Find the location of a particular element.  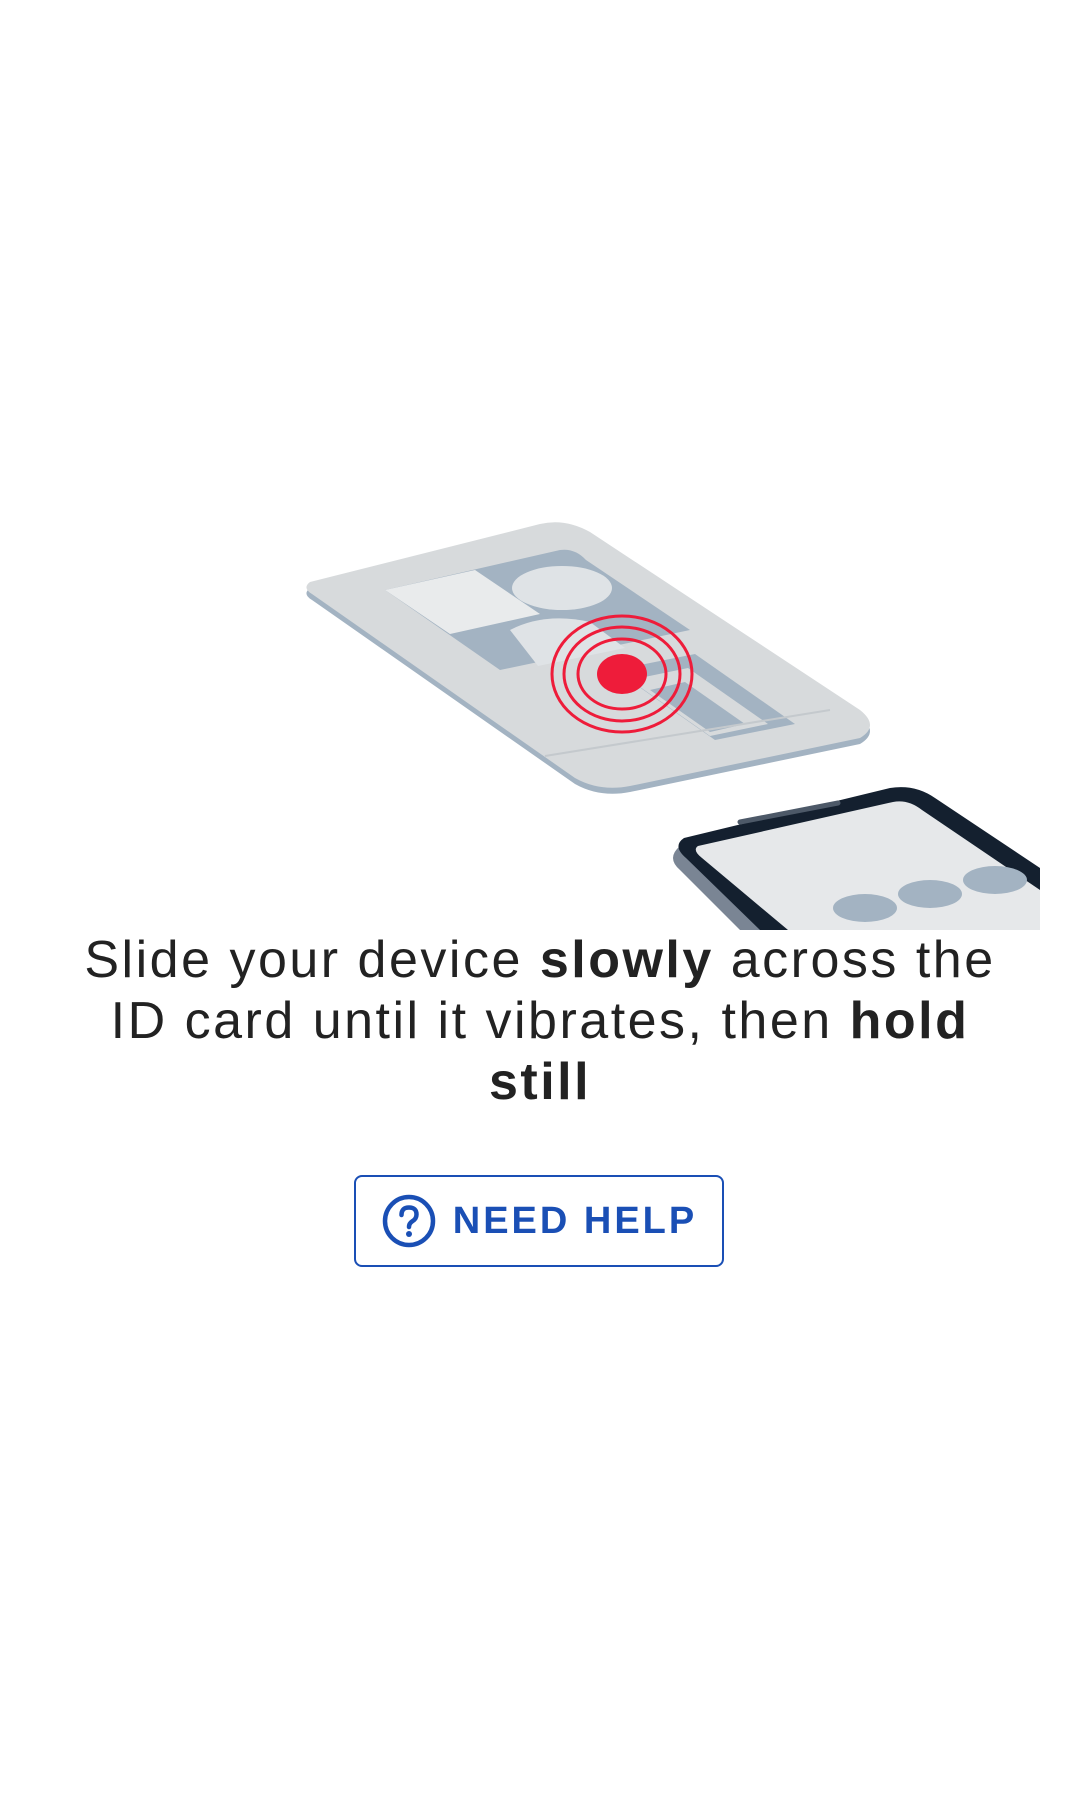

phone-illustration is located at coordinates (856, 858).